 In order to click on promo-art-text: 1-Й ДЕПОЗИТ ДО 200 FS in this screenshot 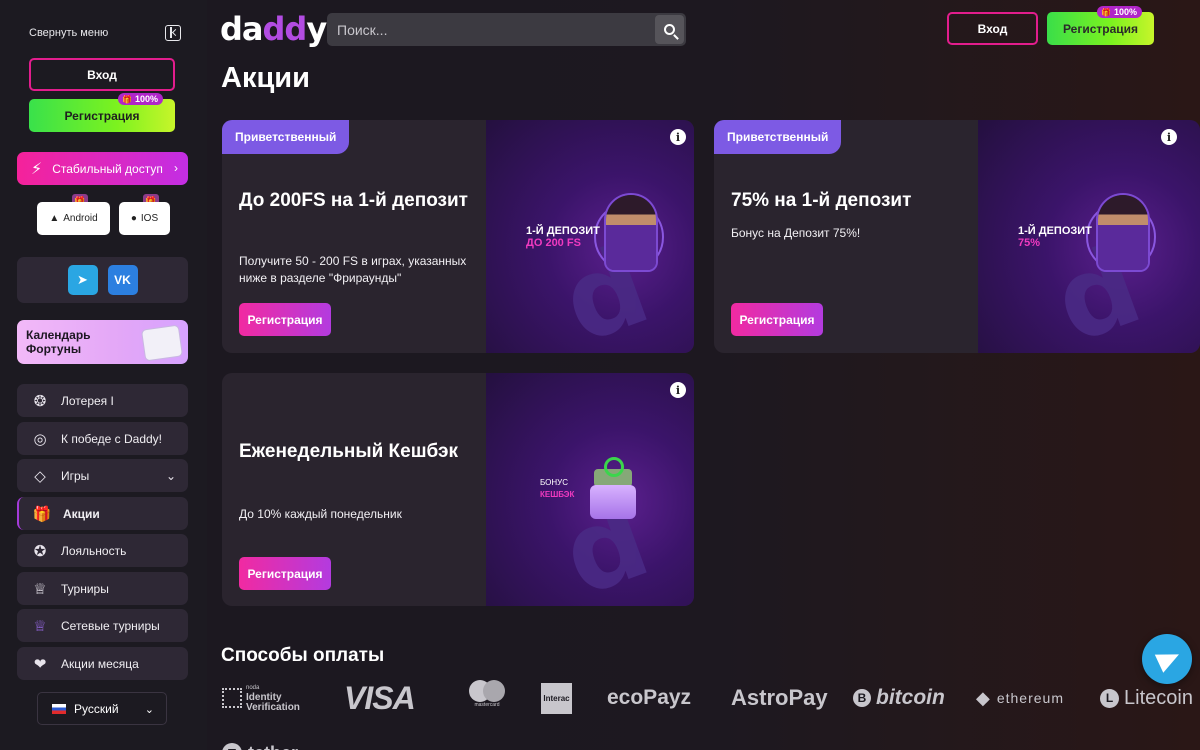, I will do `click(563, 237)`.